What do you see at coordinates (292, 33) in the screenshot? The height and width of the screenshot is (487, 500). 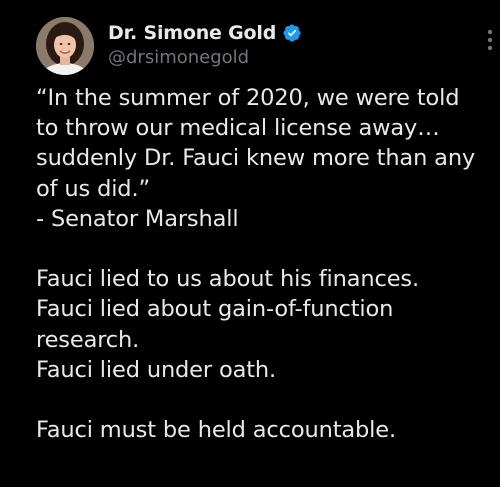 I see `verified-badge-icon` at bounding box center [292, 33].